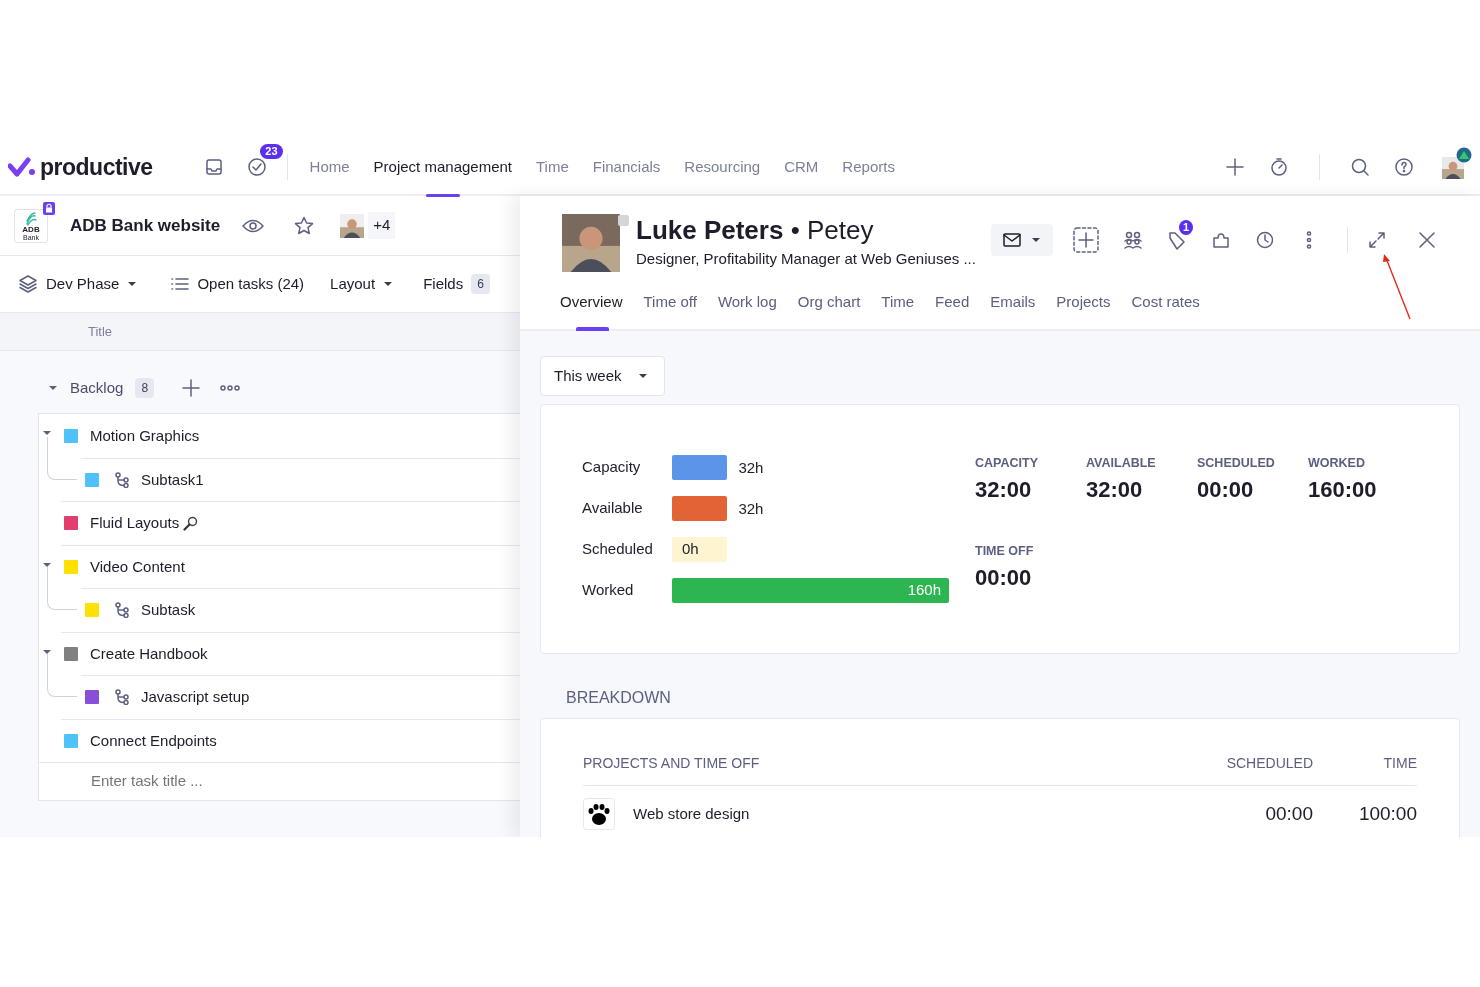  I want to click on task-row: Fluid Layouts, so click(290, 523).